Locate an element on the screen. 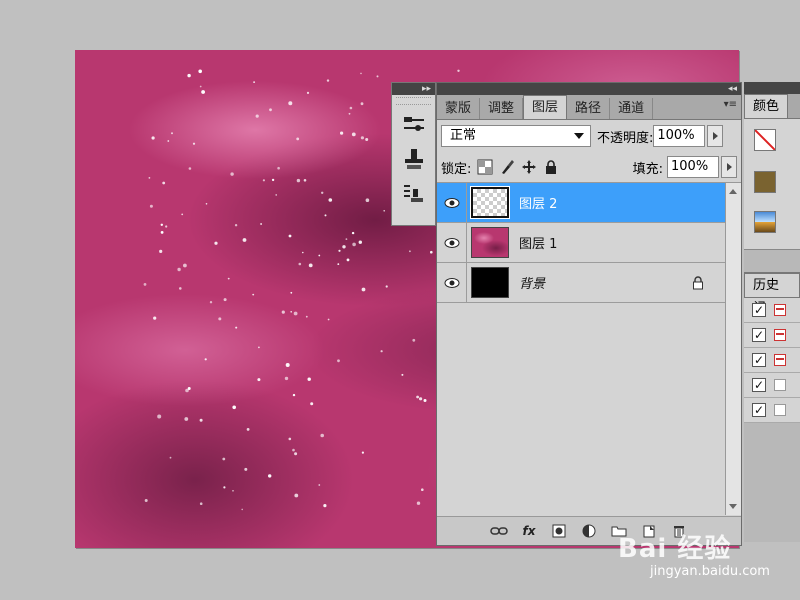 The width and height of the screenshot is (800, 600). layer-name: 图层 1 is located at coordinates (538, 242).